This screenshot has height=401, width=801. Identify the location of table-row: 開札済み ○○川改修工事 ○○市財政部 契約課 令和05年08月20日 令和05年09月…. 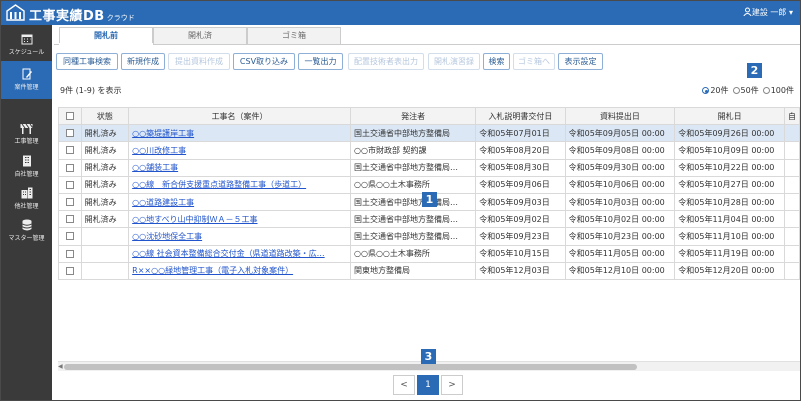
(429, 150).